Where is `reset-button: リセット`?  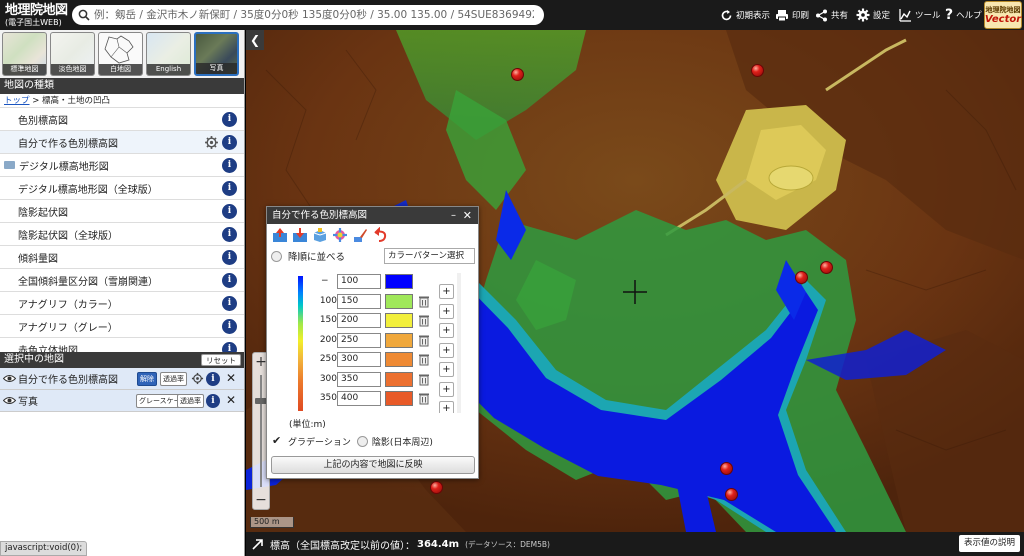 reset-button: リセット is located at coordinates (221, 360).